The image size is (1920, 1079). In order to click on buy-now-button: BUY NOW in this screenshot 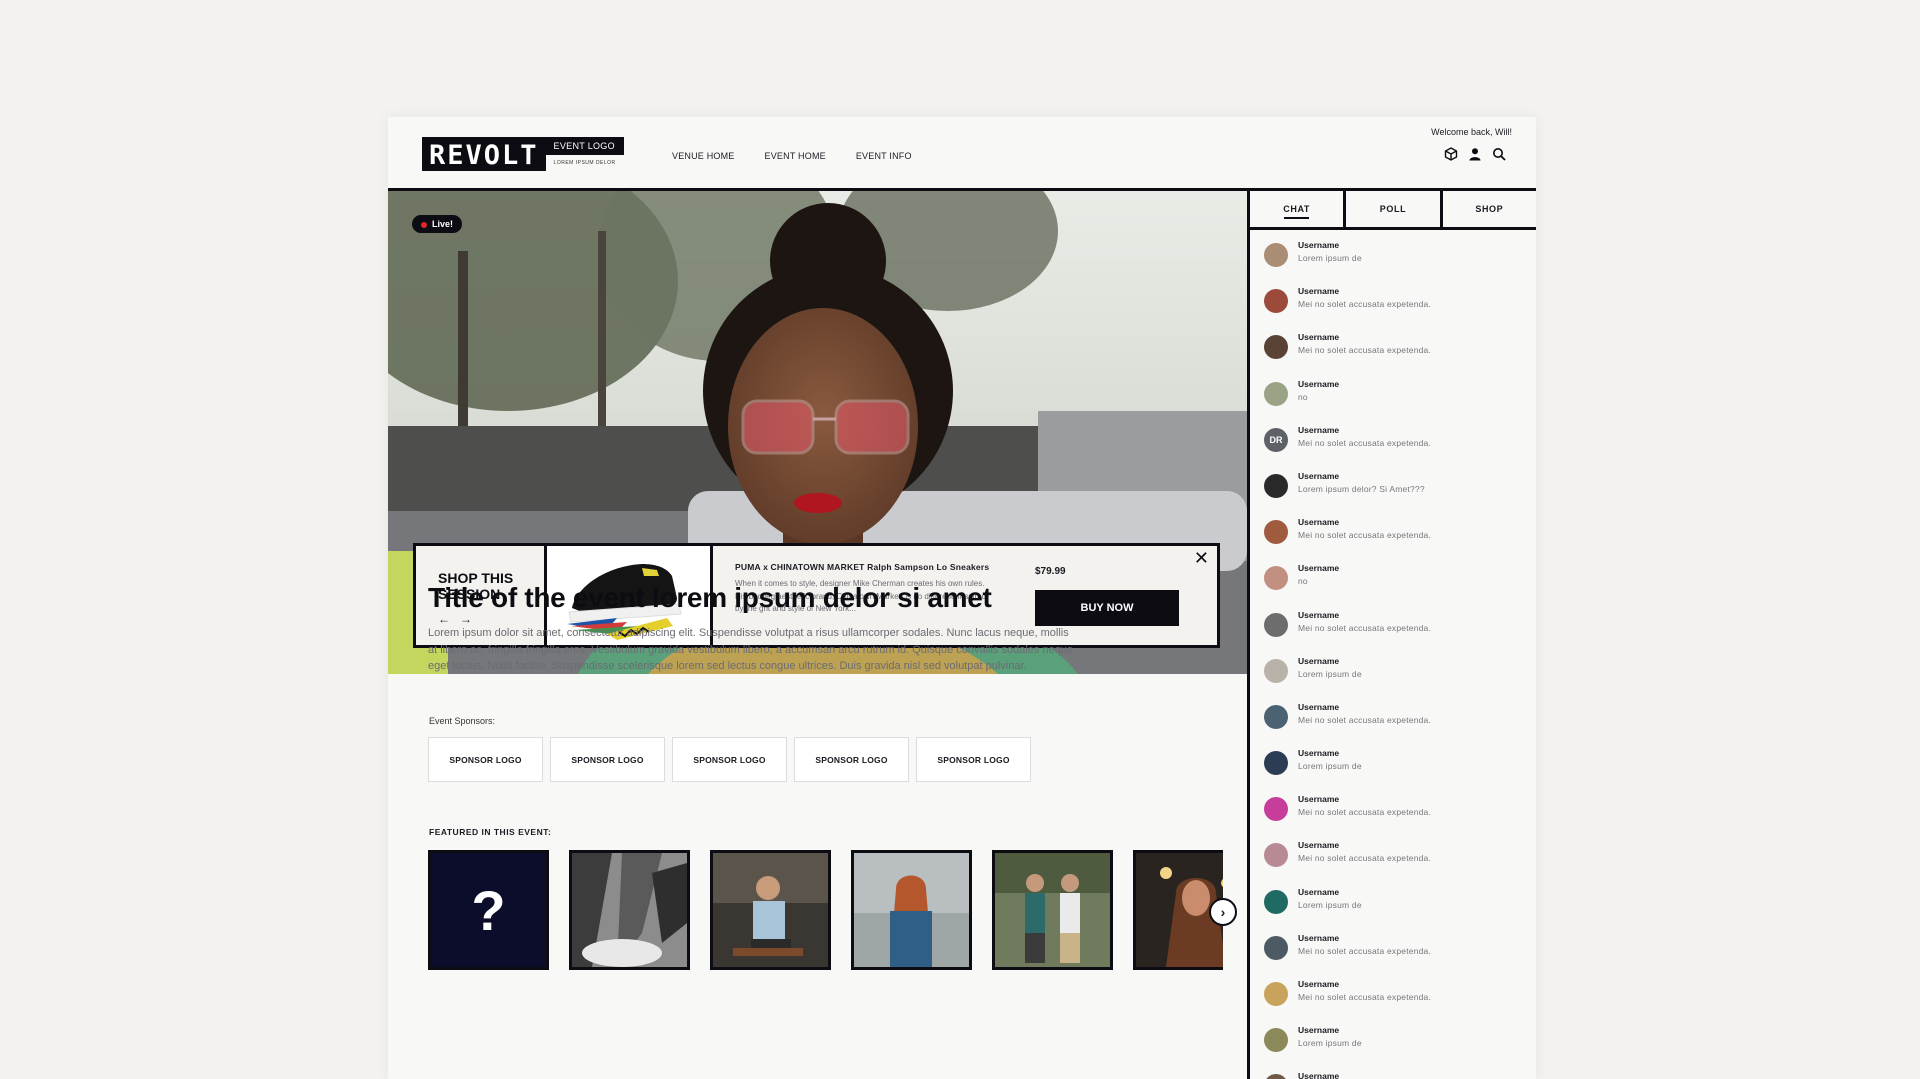, I will do `click(1107, 608)`.